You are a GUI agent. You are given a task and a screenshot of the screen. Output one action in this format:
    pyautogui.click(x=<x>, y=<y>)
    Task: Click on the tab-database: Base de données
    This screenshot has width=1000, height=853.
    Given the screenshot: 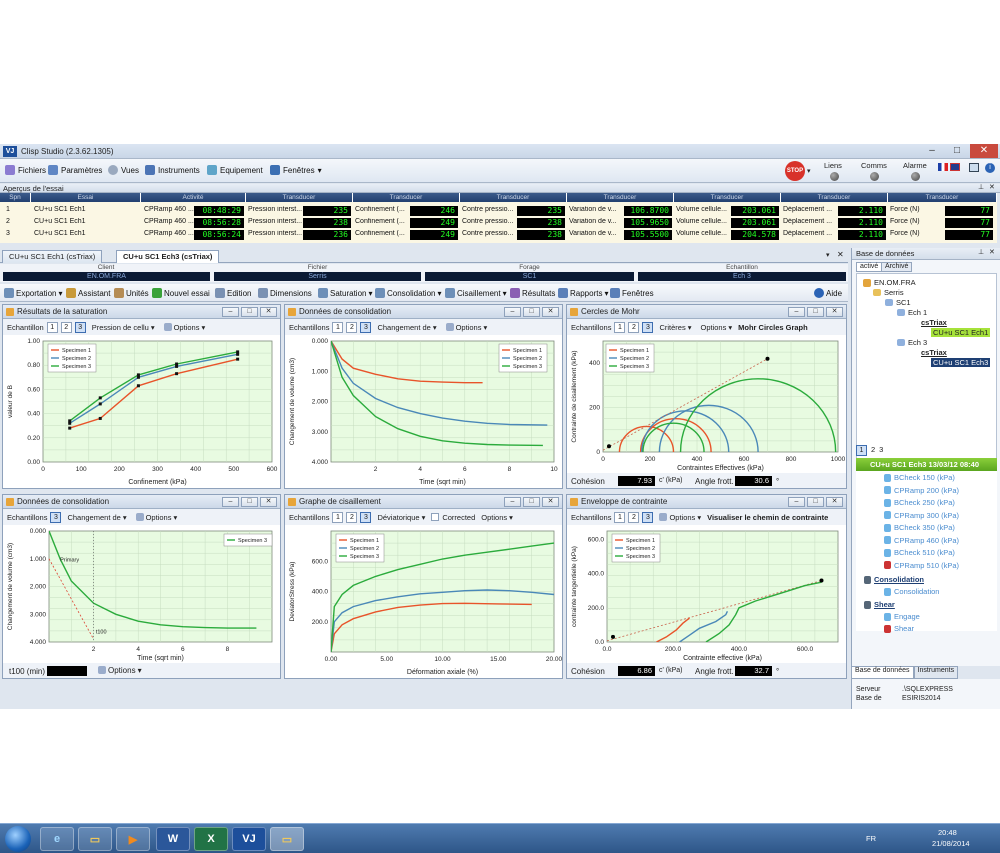 What is the action you would take?
    pyautogui.click(x=882, y=672)
    